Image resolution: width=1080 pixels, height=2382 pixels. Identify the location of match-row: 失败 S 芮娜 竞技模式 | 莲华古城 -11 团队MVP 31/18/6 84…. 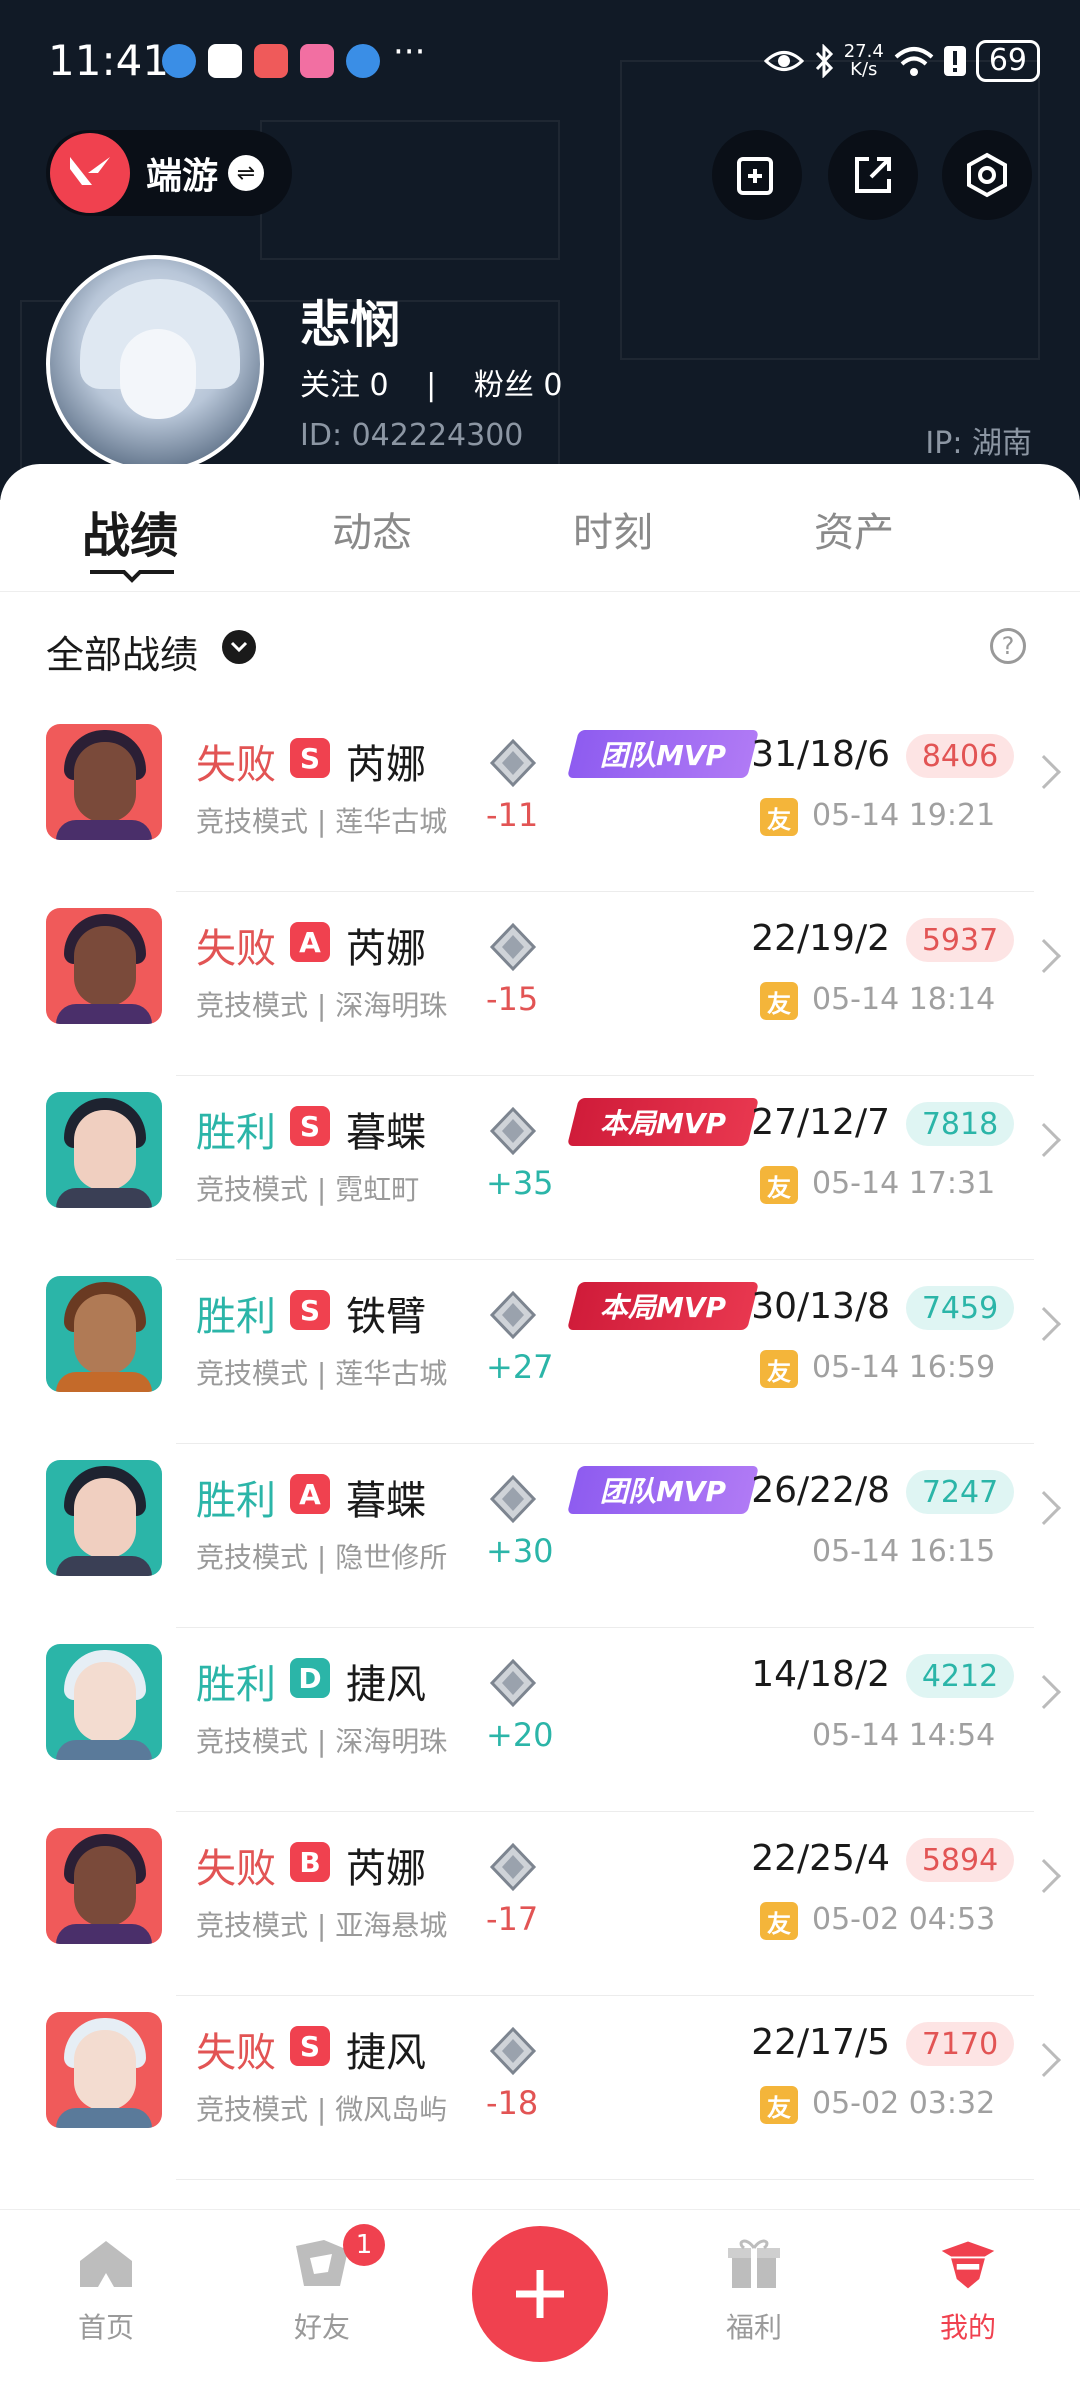
(540, 800).